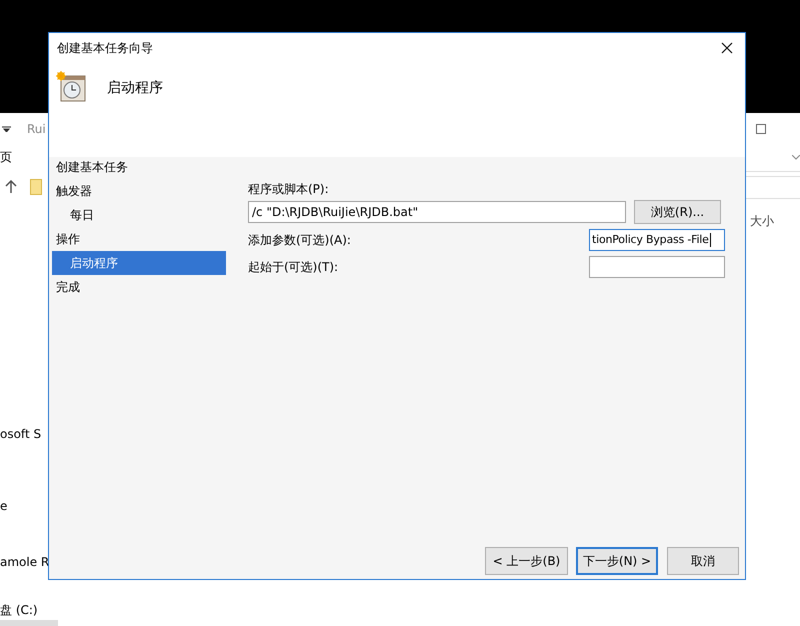 The image size is (800, 626). What do you see at coordinates (796, 157) in the screenshot?
I see `chevron-icon` at bounding box center [796, 157].